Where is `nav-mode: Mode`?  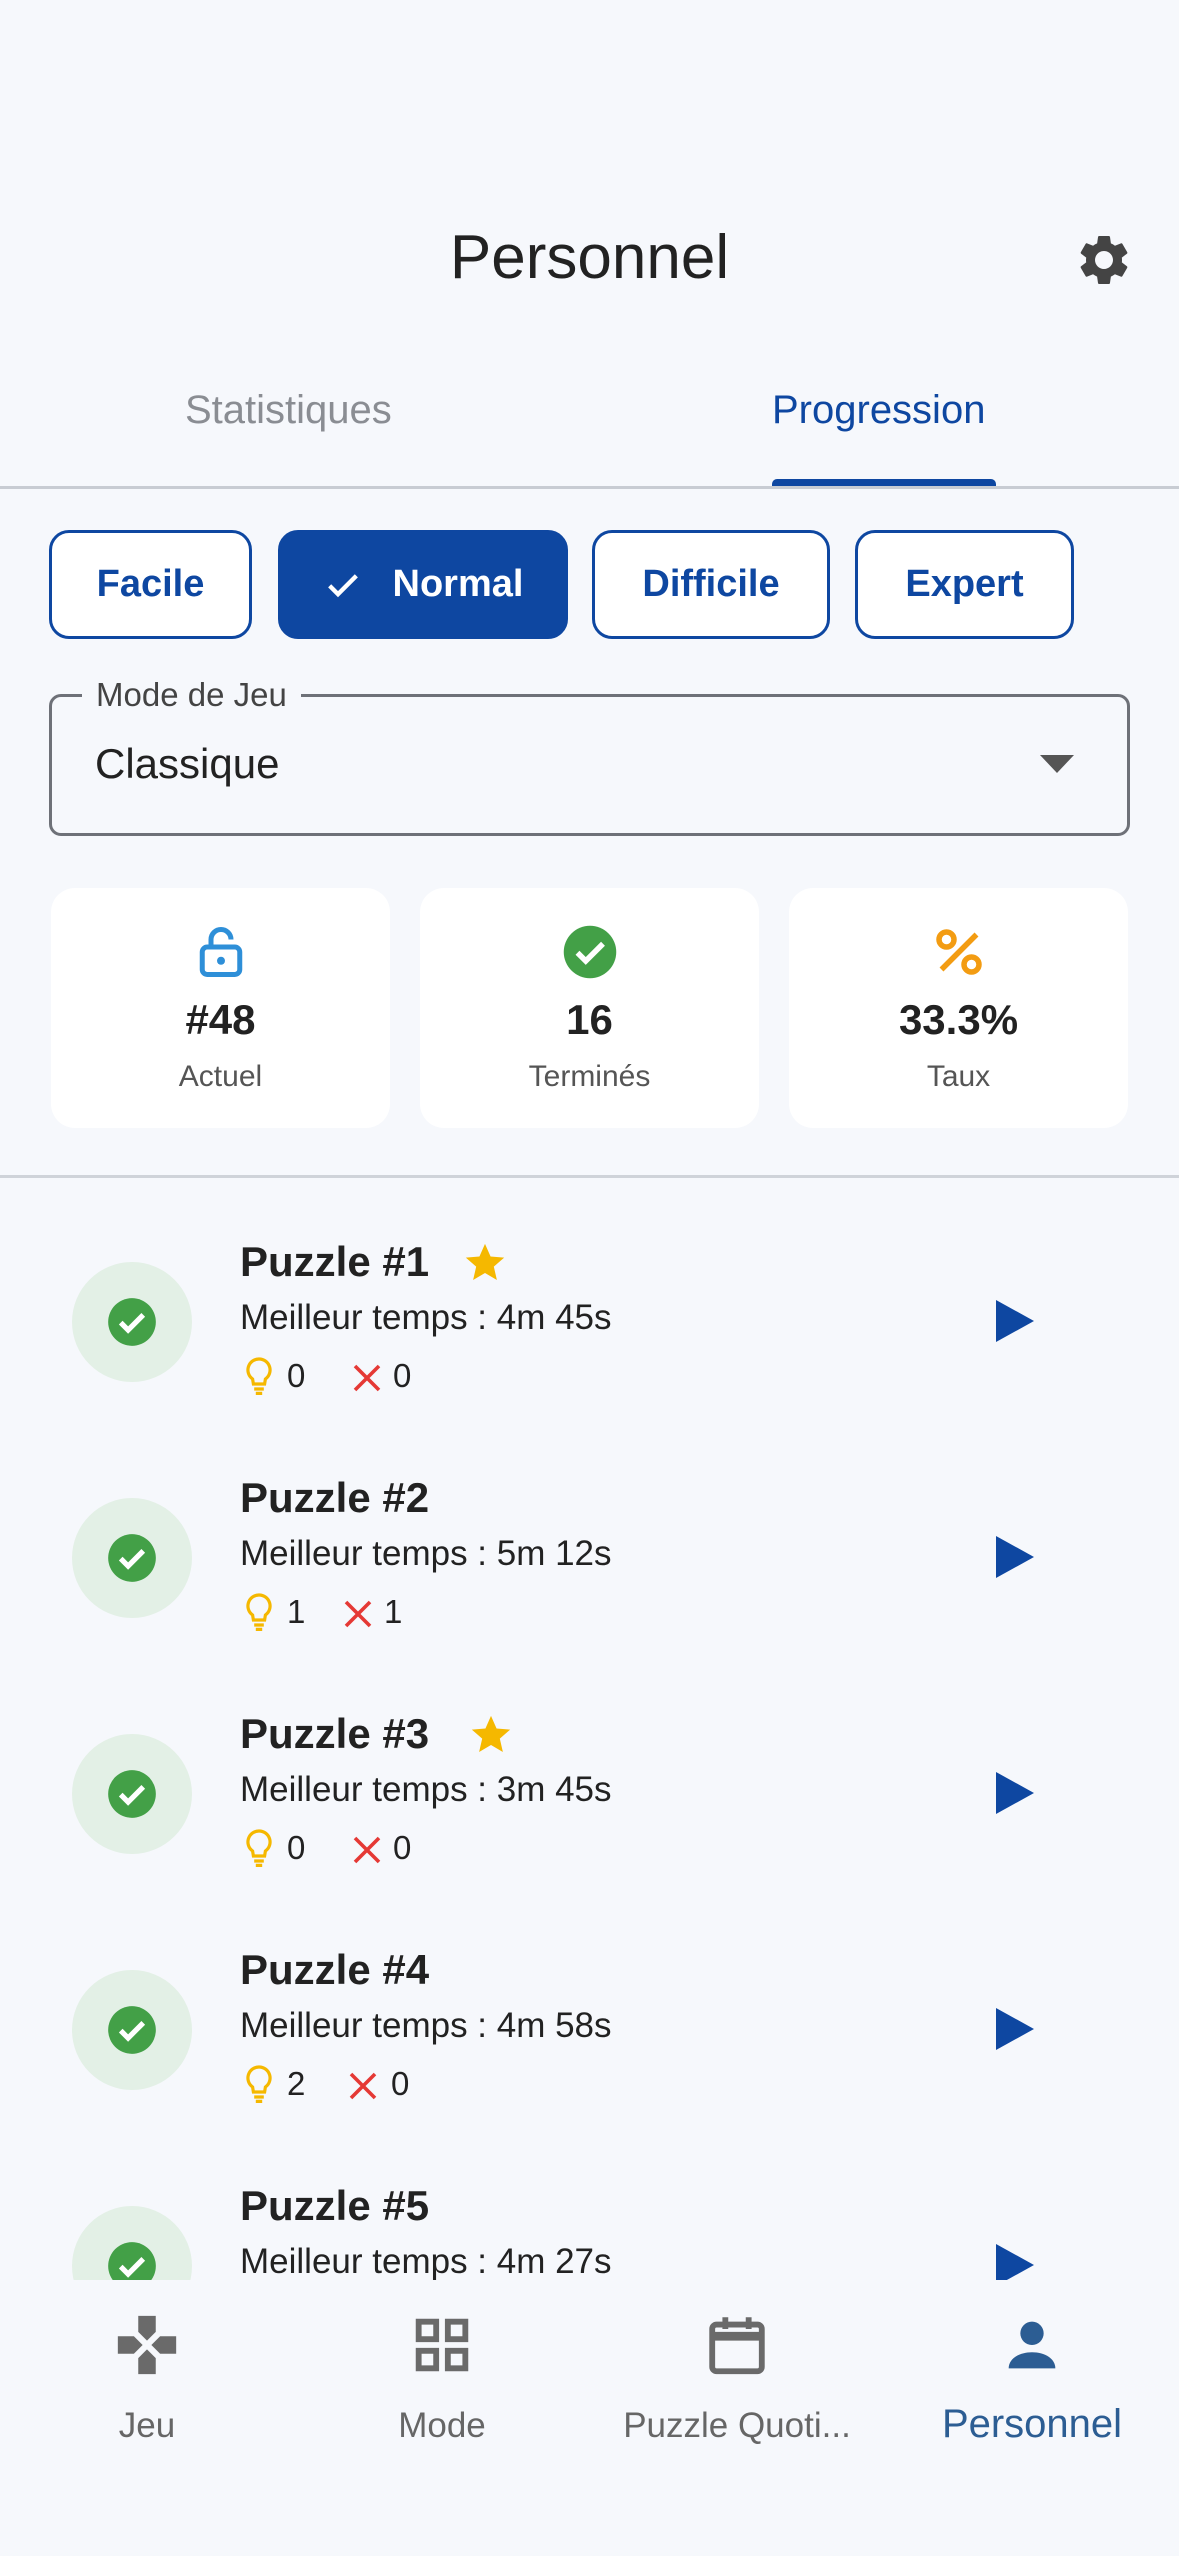 nav-mode: Mode is located at coordinates (442, 2385).